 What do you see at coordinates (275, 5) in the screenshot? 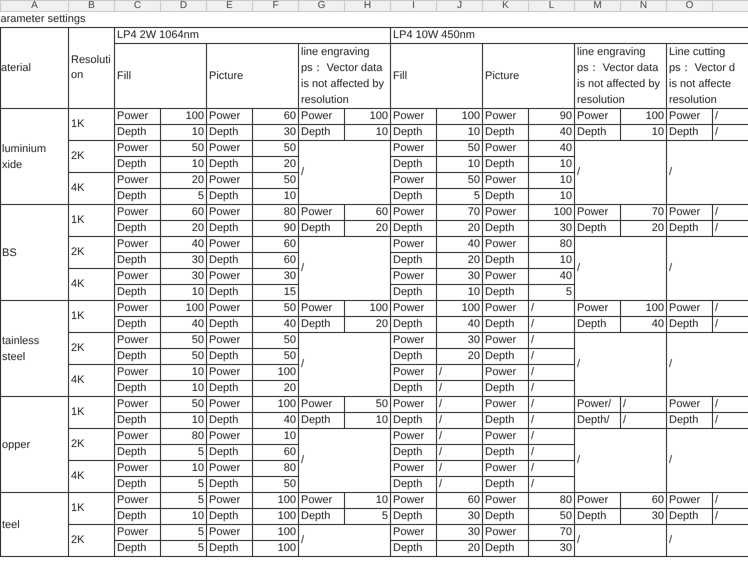
I see `column-header: F` at bounding box center [275, 5].